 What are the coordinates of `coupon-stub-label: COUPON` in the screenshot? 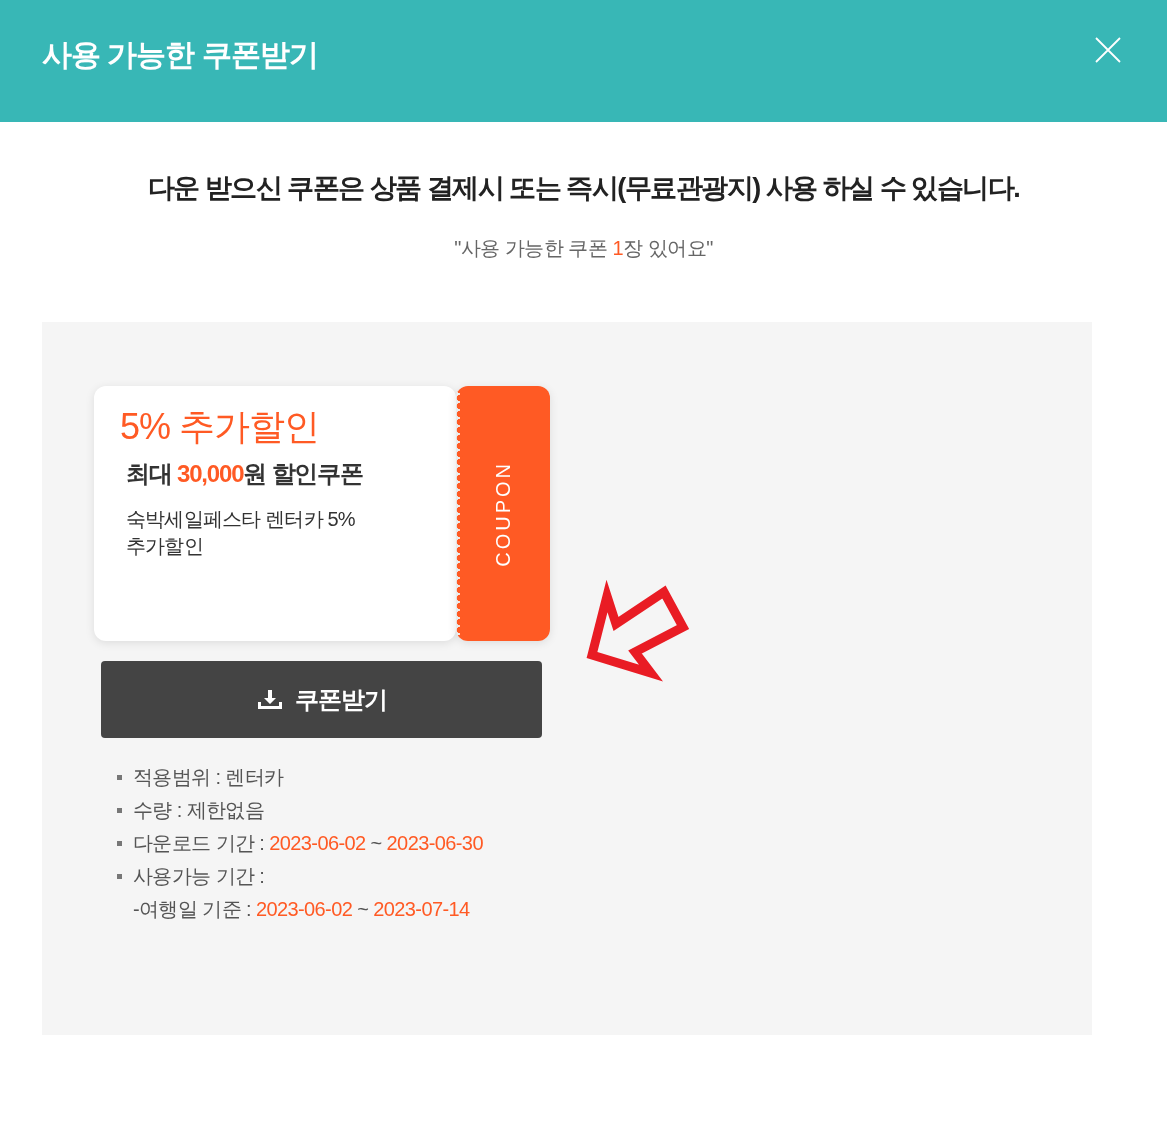 It's located at (503, 513).